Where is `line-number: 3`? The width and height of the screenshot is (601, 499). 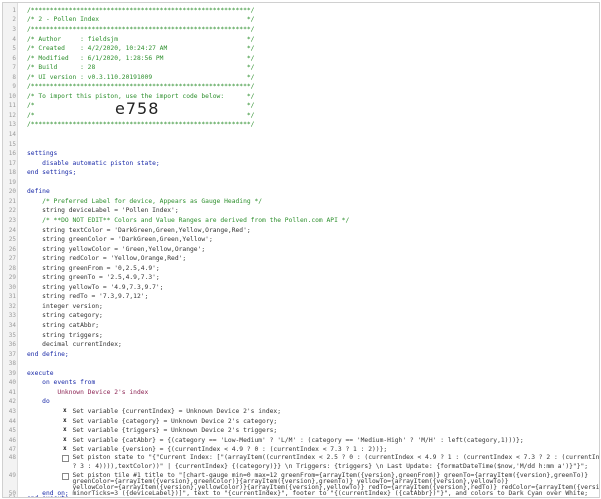
line-number: 3 is located at coordinates (14, 29).